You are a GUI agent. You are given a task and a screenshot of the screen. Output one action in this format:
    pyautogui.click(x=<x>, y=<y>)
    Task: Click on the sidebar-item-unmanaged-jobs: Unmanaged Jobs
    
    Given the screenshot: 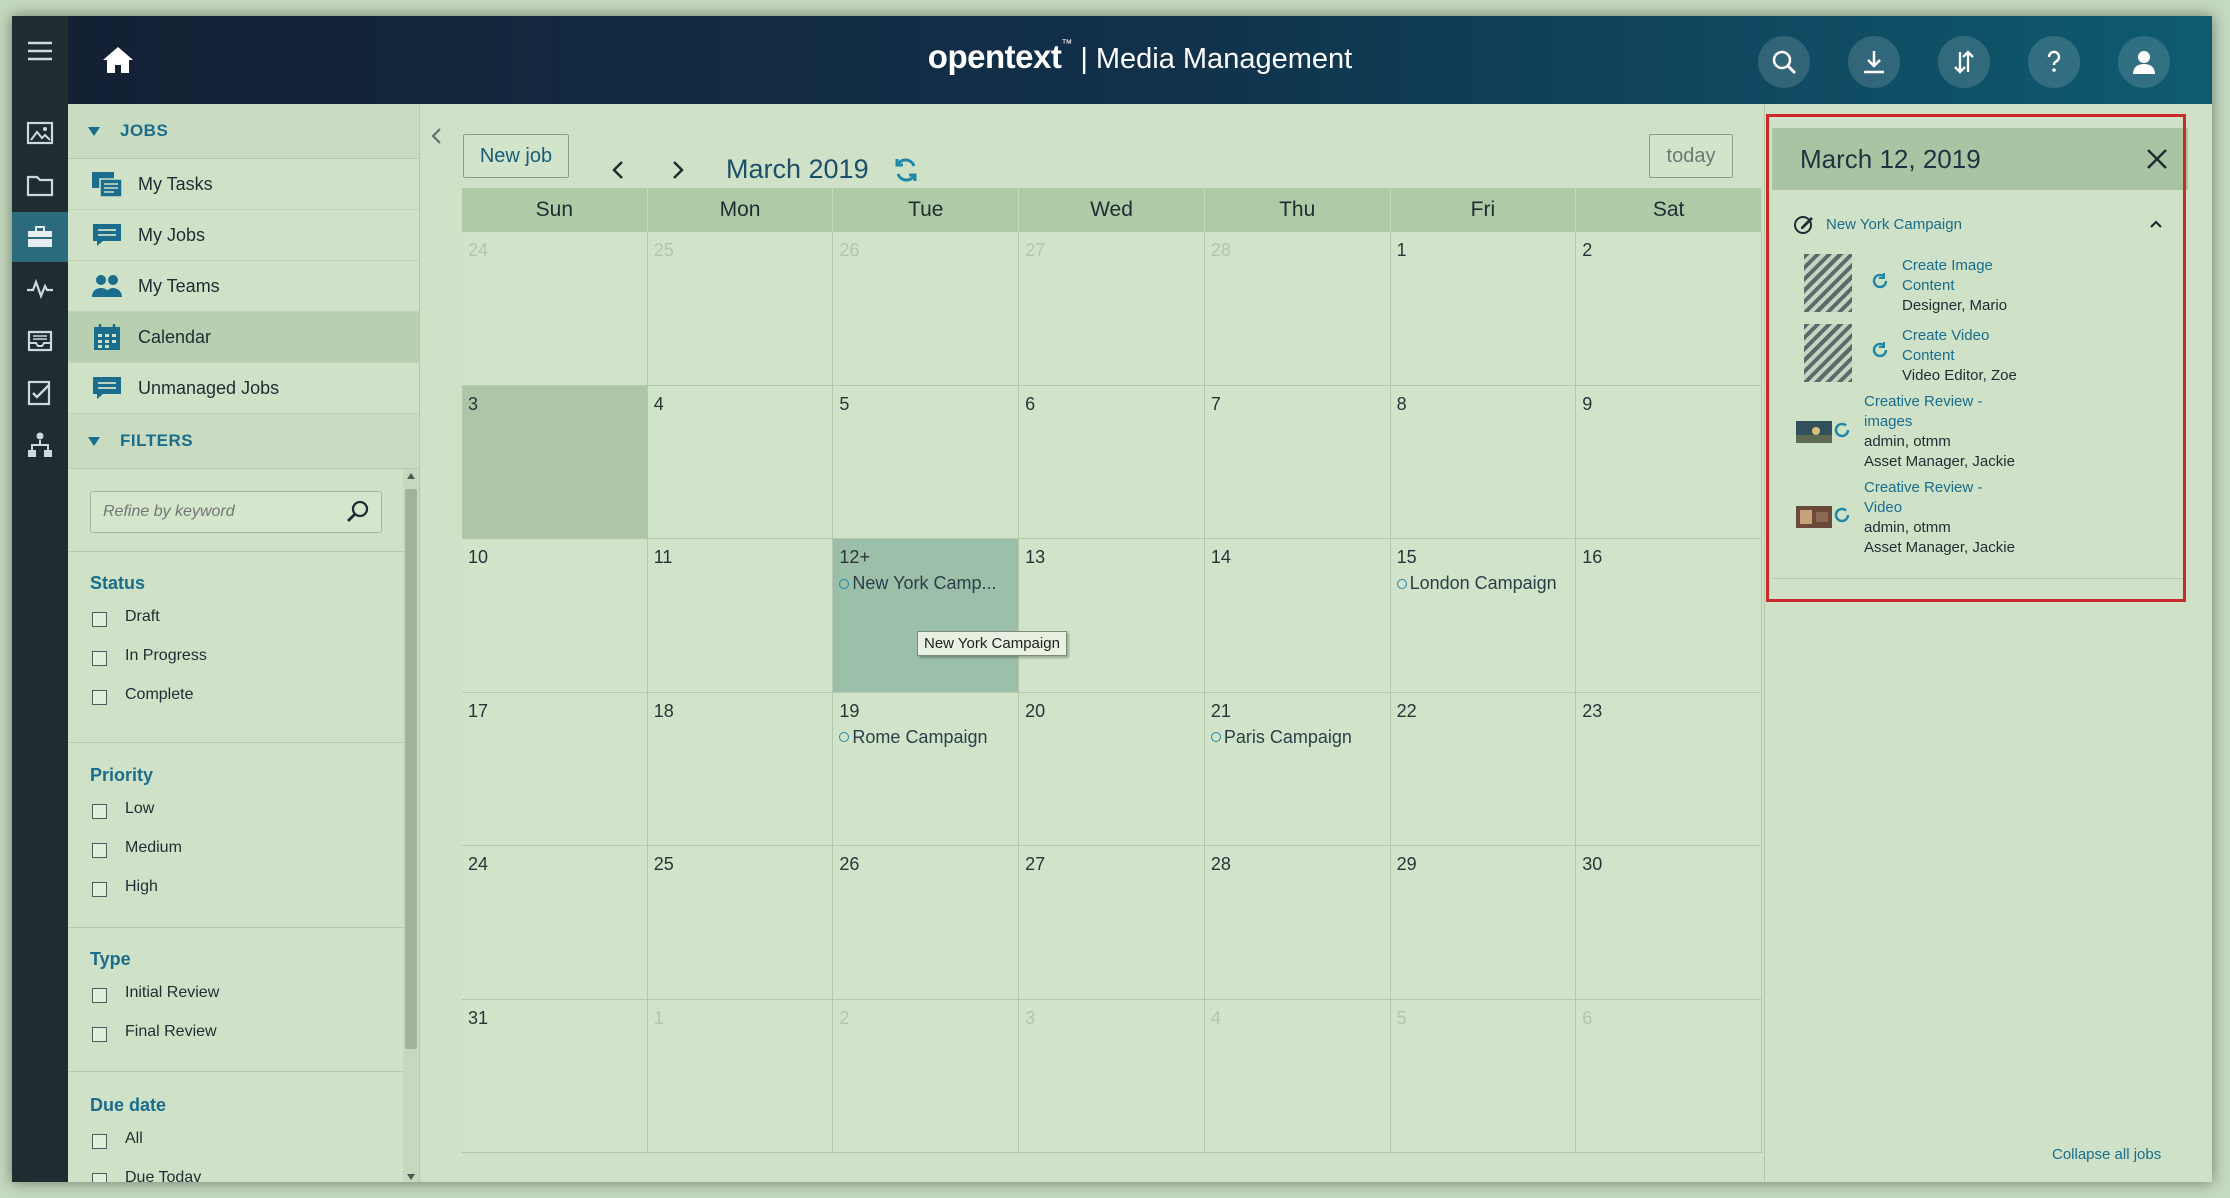 What is the action you would take?
    pyautogui.click(x=243, y=388)
    